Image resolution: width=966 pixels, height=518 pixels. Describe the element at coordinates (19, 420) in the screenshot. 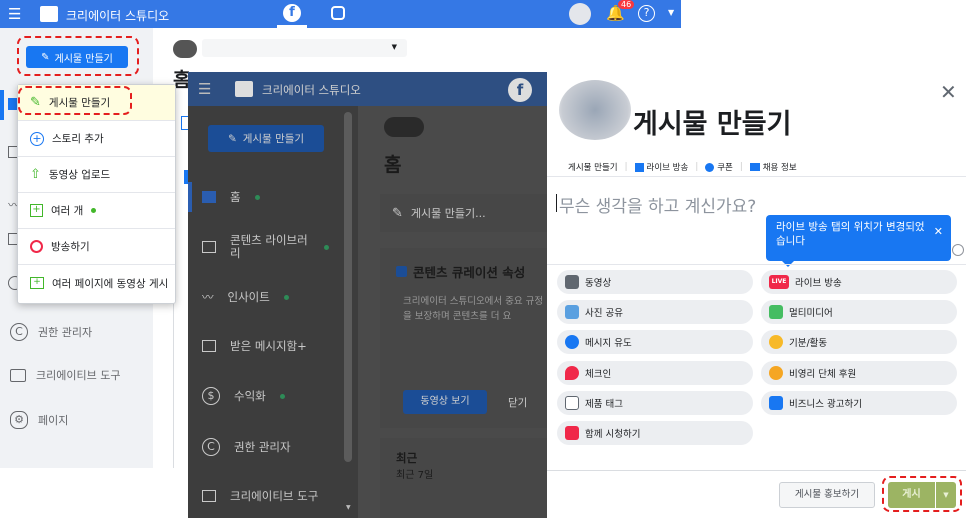

I see `pages-icon: ⚙` at that location.